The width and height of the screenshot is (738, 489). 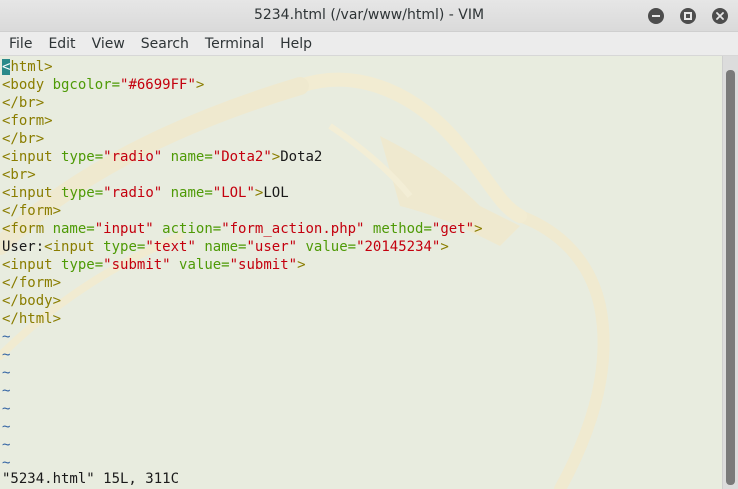 What do you see at coordinates (233, 193) in the screenshot?
I see `code-token: "LOL"` at bounding box center [233, 193].